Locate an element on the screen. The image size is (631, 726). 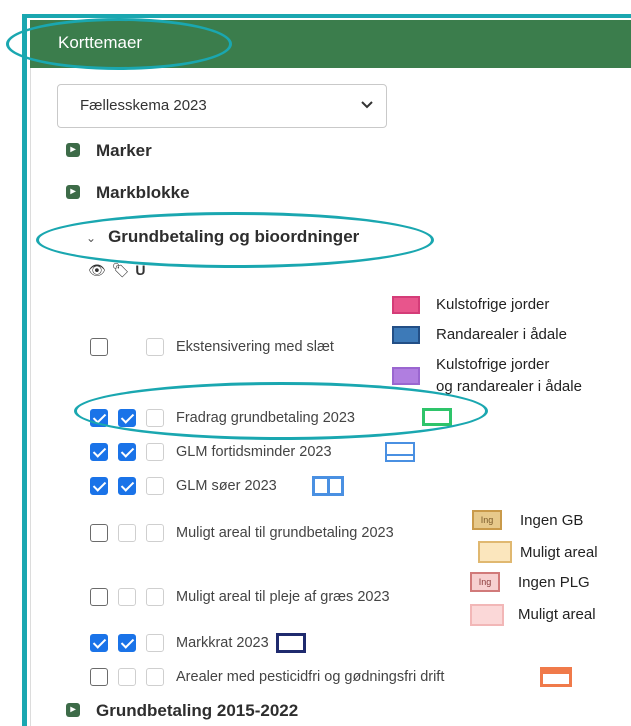
legend-label-line2: og randarealer i ådale is located at coordinates (509, 386).